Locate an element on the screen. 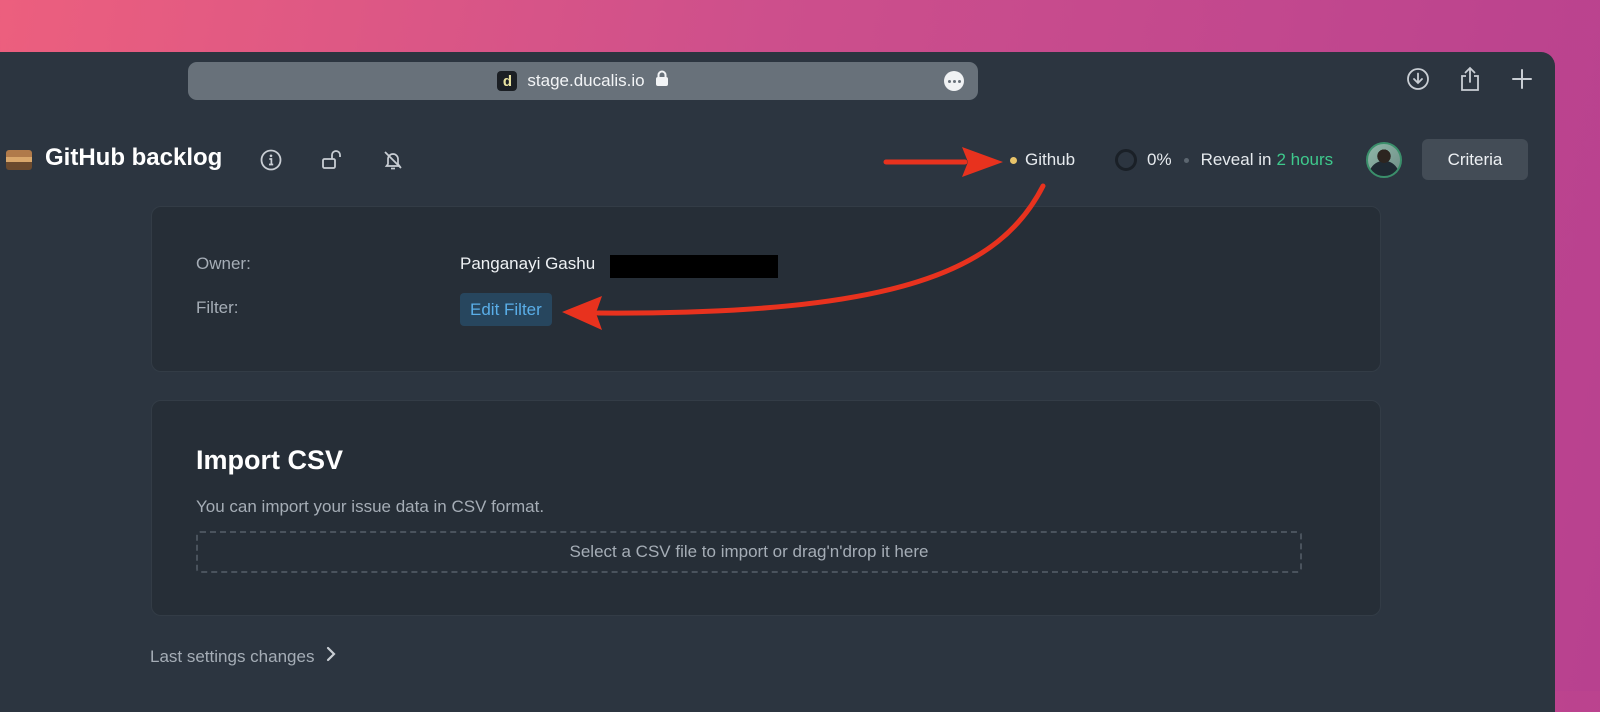 This screenshot has width=1600, height=712. progress-status: 0% Reveal in 2 hours is located at coordinates (1224, 160).